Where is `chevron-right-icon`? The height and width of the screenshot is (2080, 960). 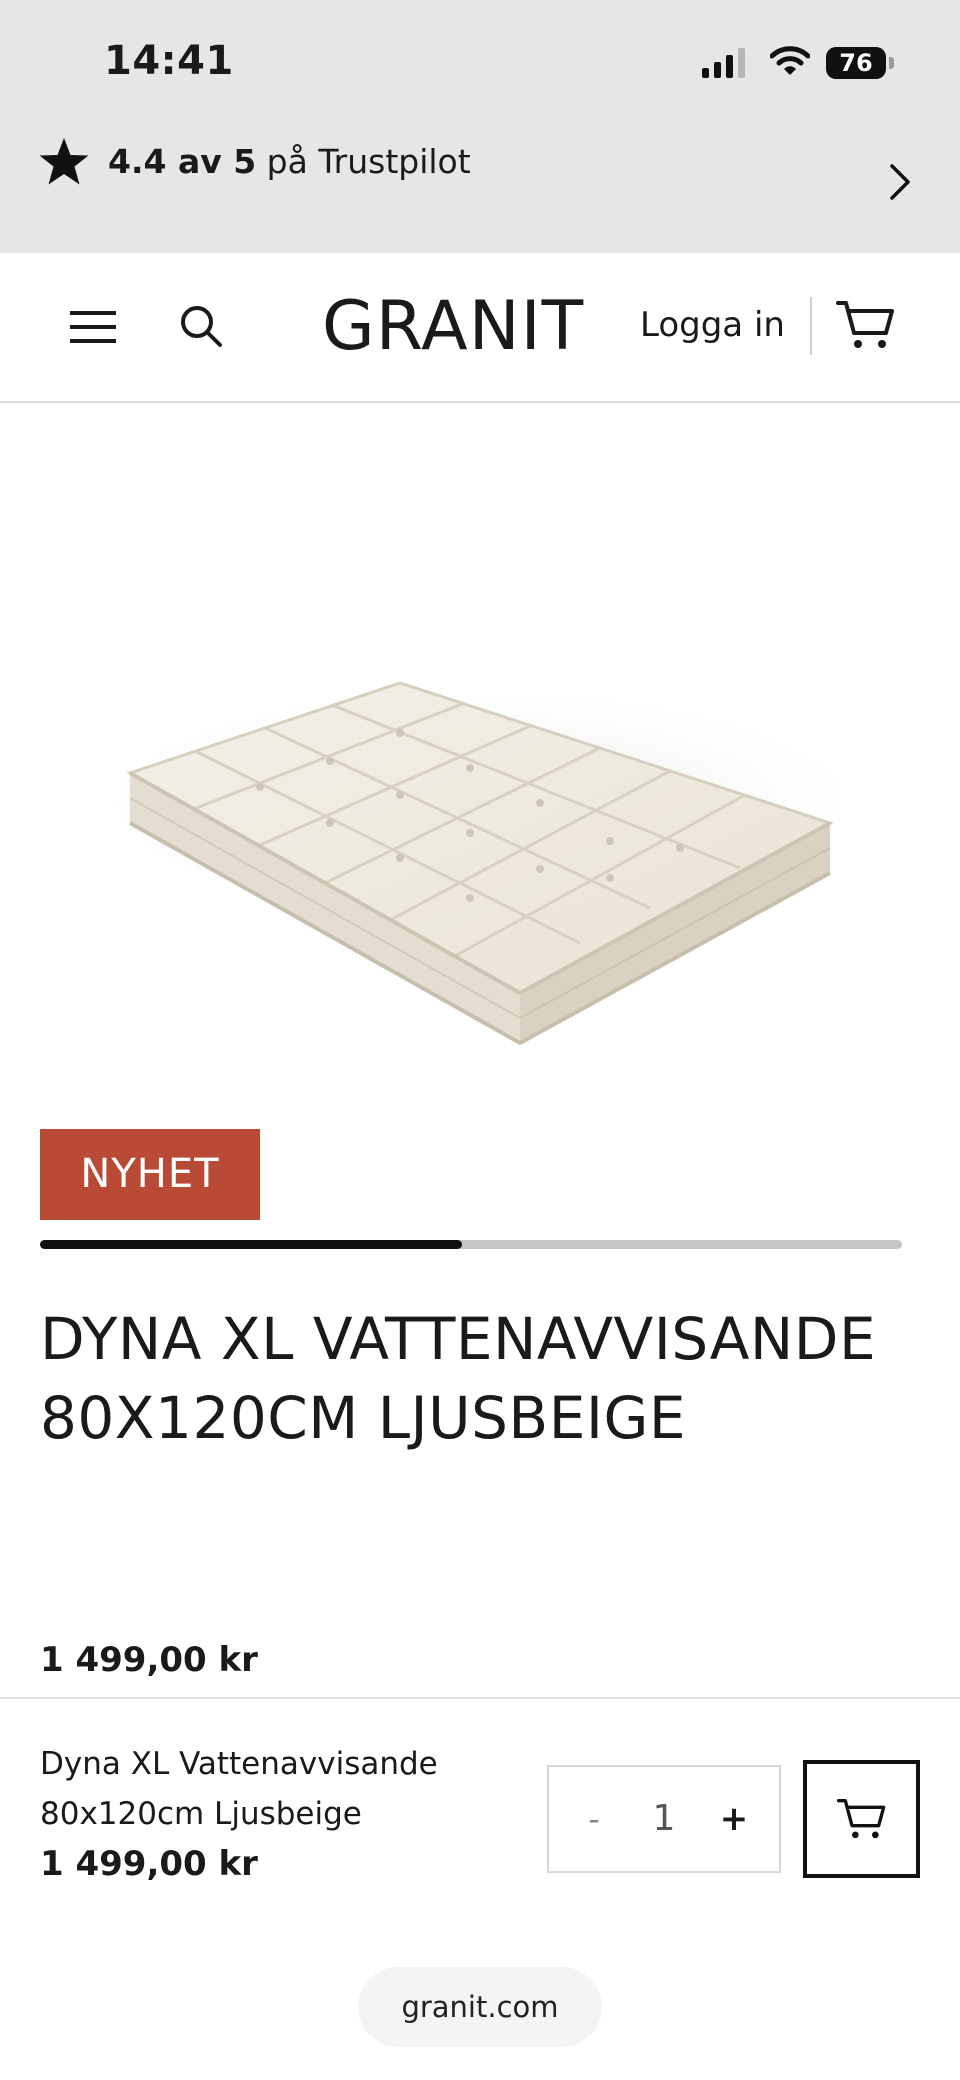 chevron-right-icon is located at coordinates (900, 182).